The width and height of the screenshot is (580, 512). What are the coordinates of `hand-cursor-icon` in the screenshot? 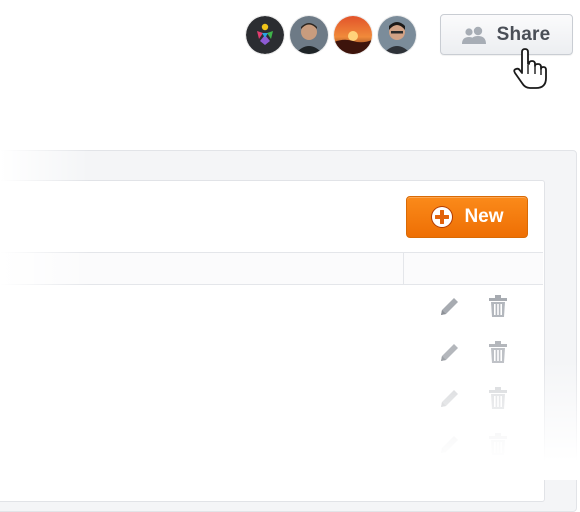 It's located at (530, 68).